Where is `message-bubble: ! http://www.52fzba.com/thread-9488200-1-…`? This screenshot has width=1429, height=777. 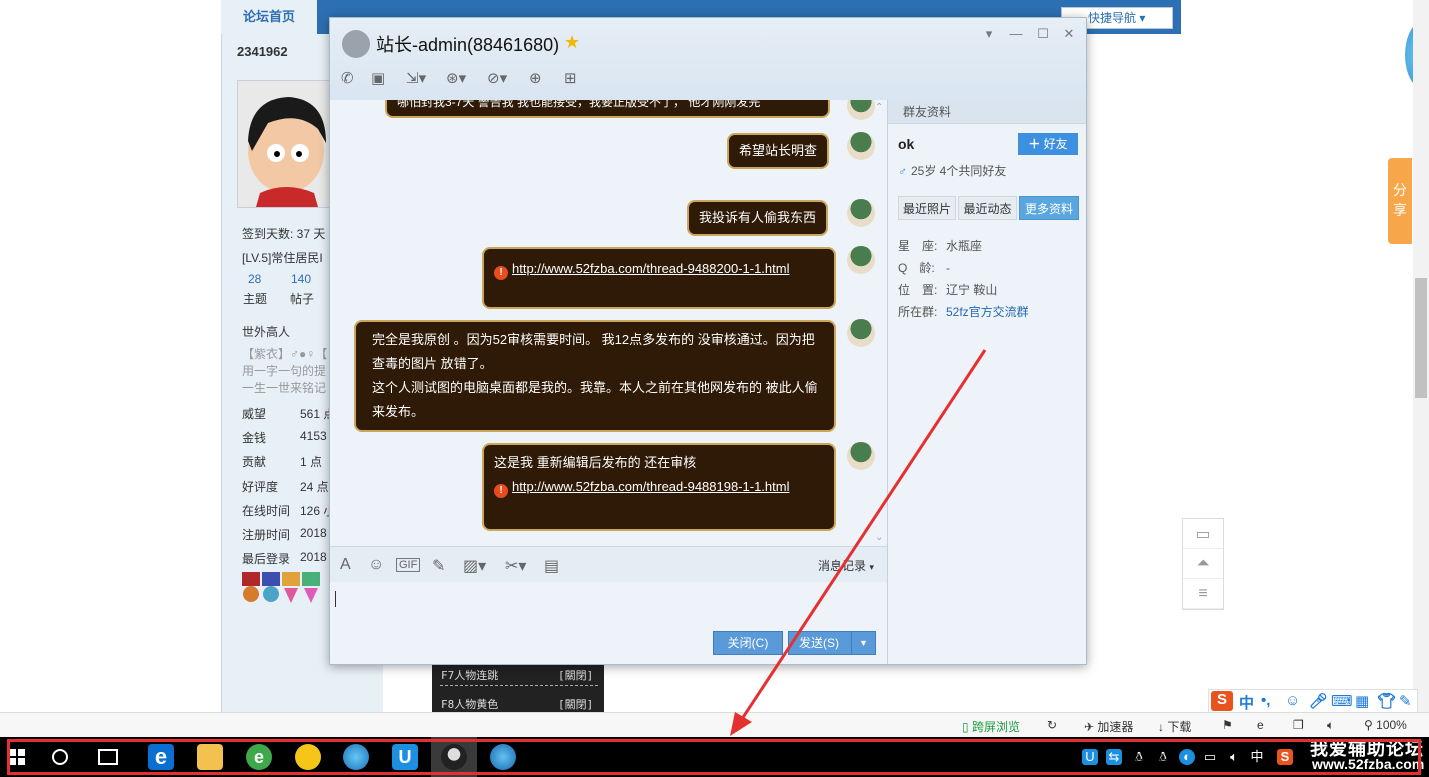
message-bubble: ! http://www.52fzba.com/thread-9488200-1-… is located at coordinates (659, 278).